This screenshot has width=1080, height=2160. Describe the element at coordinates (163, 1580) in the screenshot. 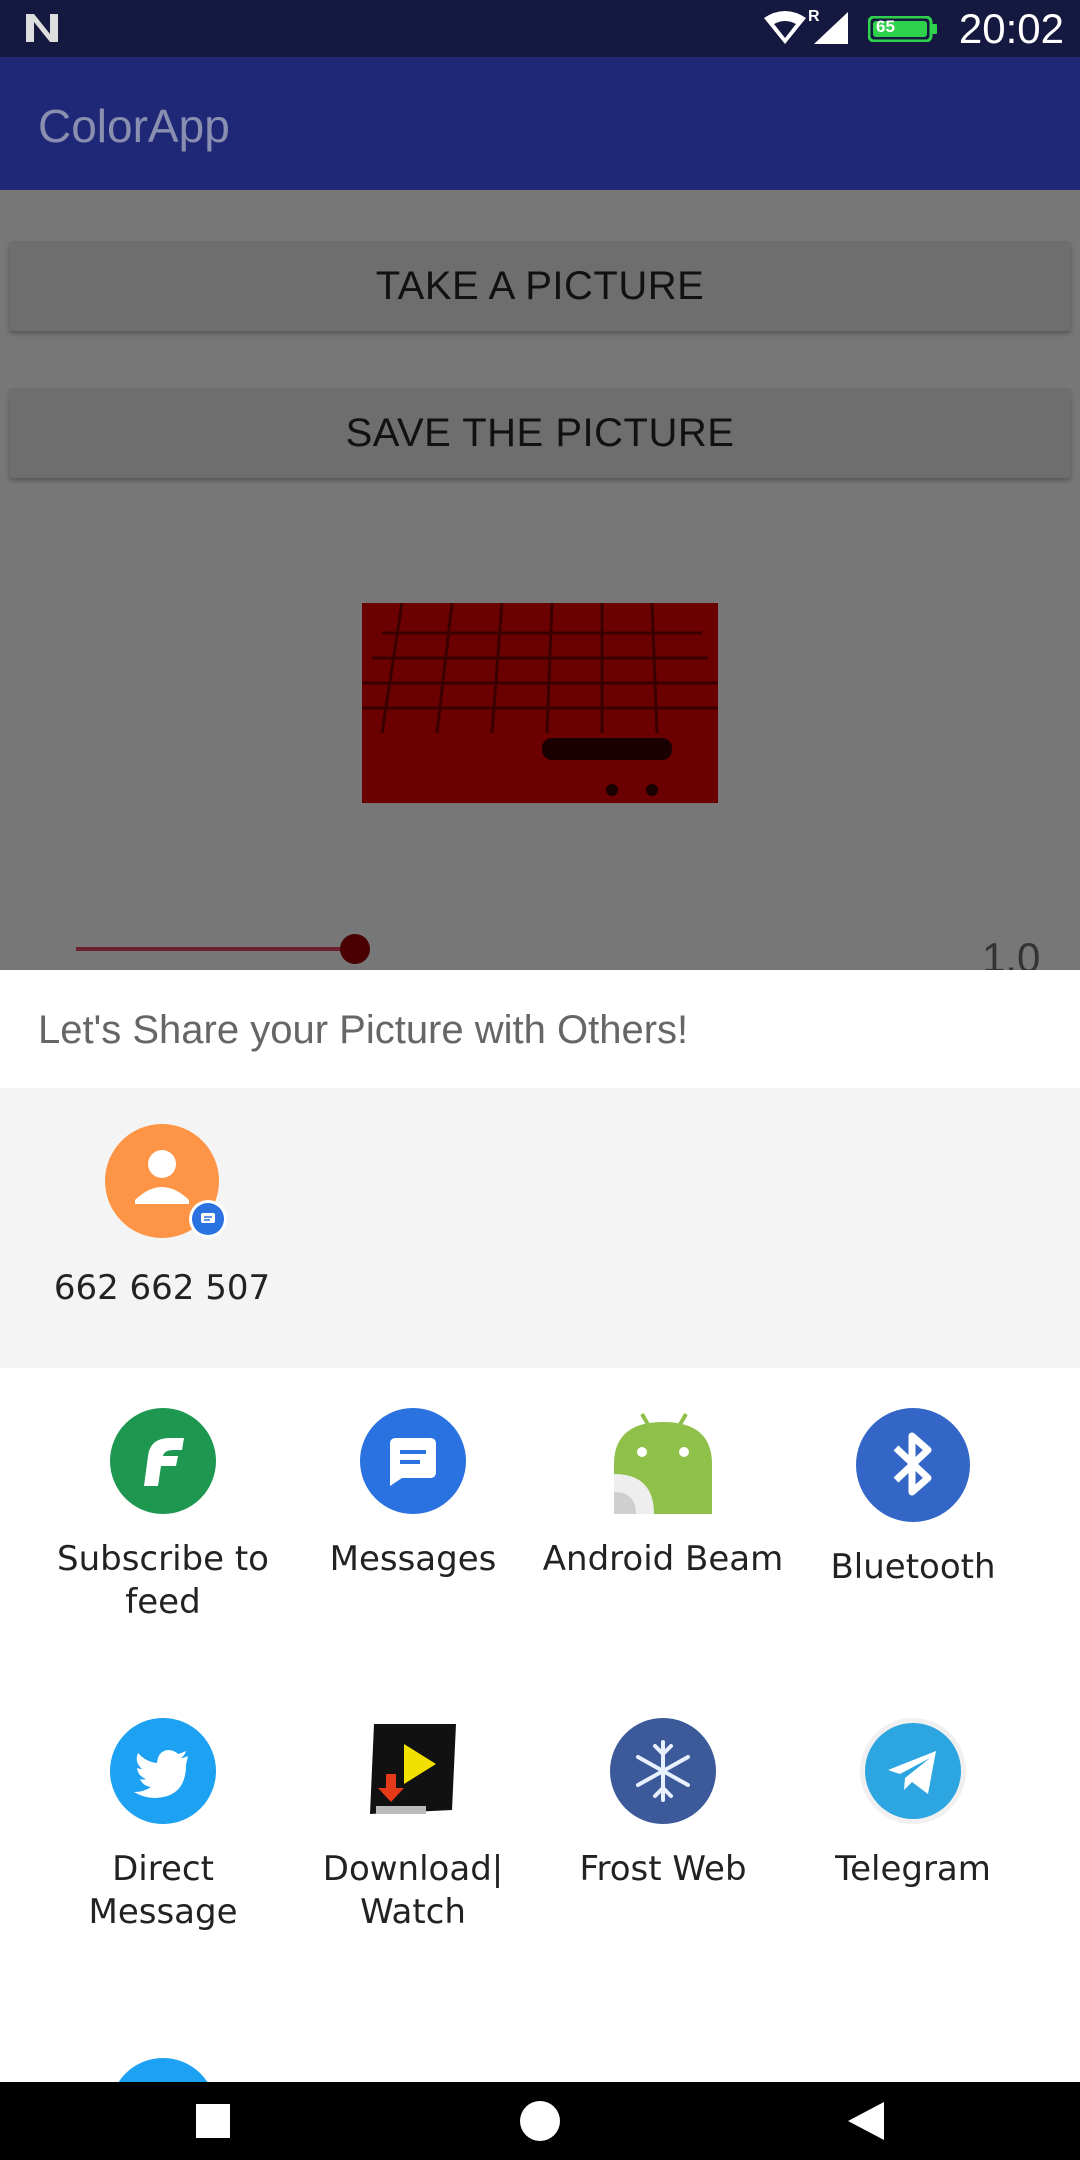

I see `app-label: Subscribe to feed` at that location.